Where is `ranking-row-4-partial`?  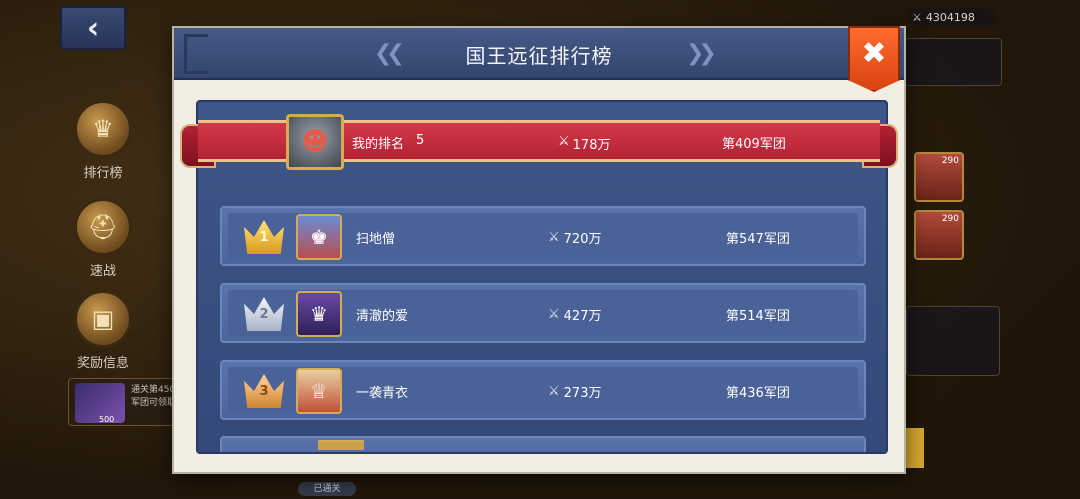 ranking-row-4-partial is located at coordinates (543, 444).